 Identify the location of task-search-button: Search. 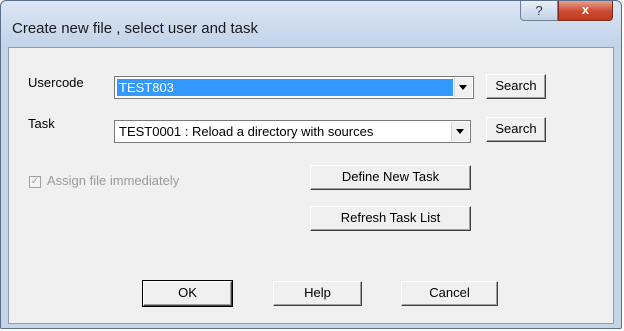
(516, 129).